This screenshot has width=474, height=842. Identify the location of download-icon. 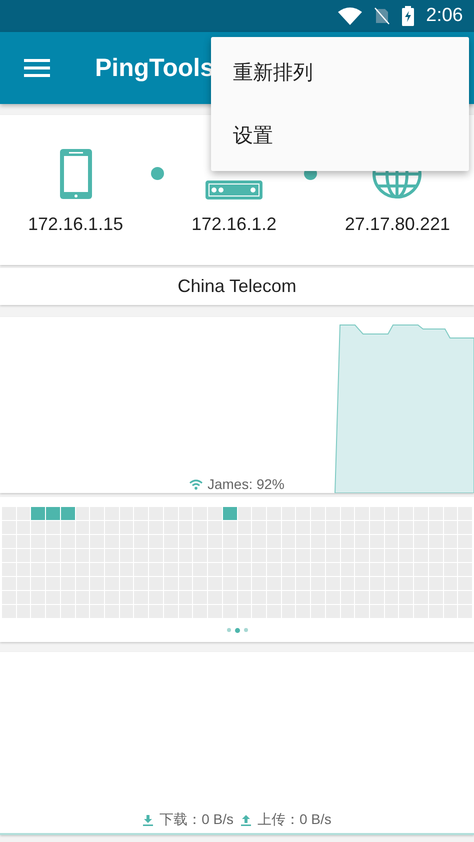
(147, 820).